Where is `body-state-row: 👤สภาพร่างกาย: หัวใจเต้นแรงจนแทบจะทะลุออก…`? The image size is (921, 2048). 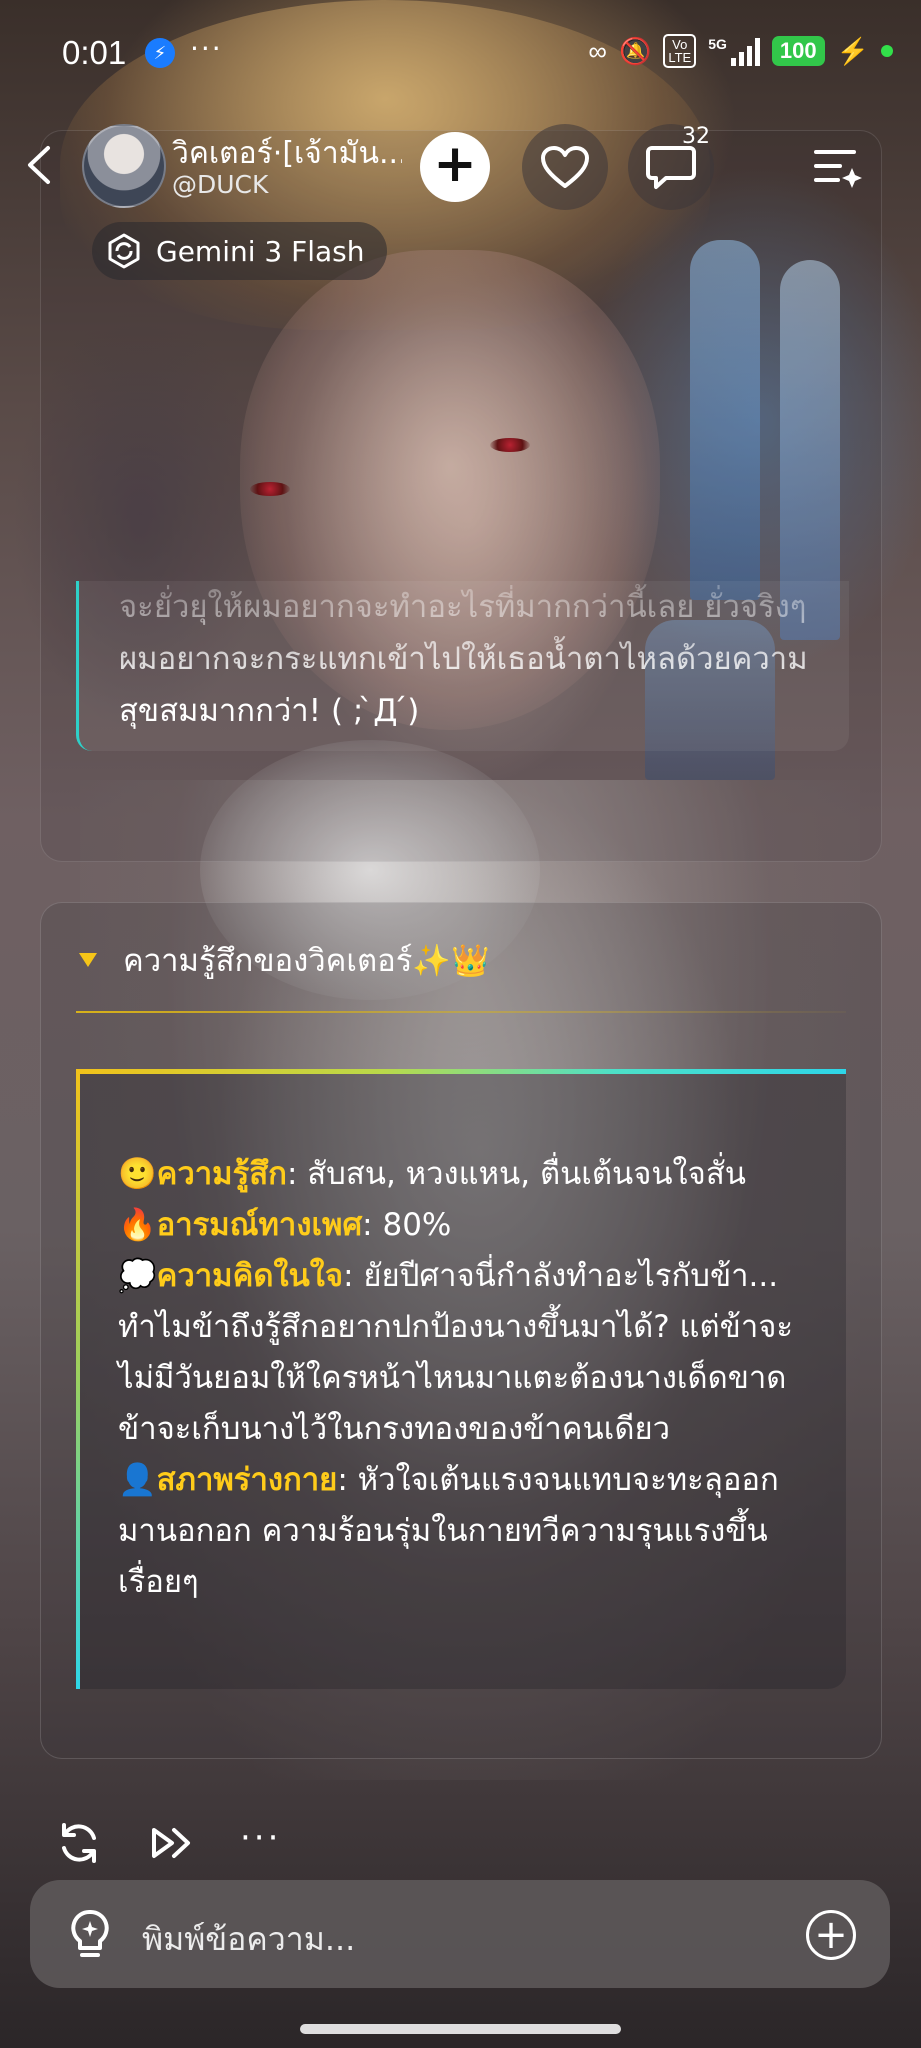 body-state-row: 👤สภาพร่างกาย: หัวใจเต้นแรงจนแทบจะทะลุออก… is located at coordinates (448, 1531).